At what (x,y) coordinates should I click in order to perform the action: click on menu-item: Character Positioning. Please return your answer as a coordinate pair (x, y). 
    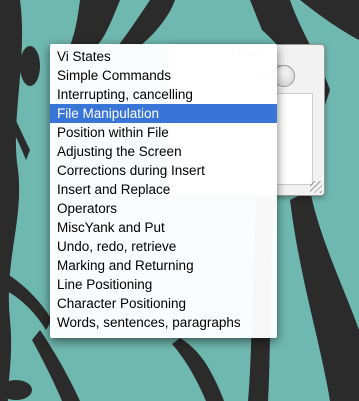
    Looking at the image, I should click on (163, 303).